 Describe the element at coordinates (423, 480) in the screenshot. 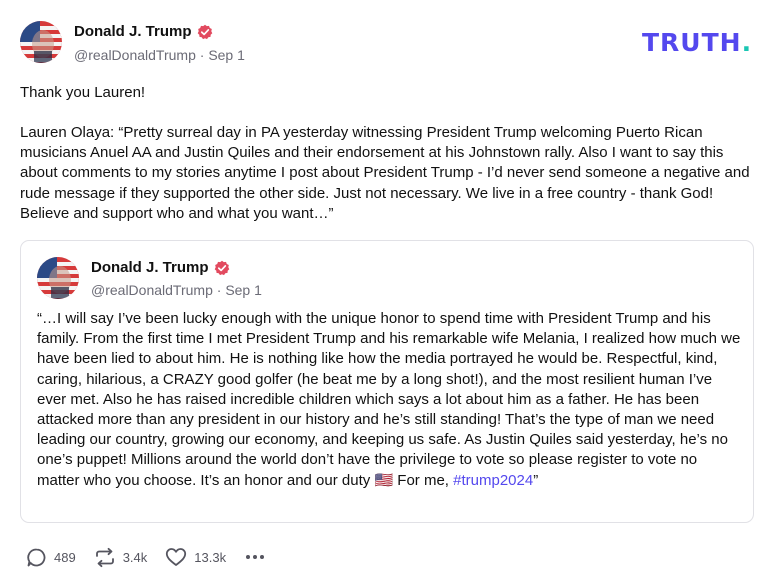

I see `quoted-closing-text: For me,` at that location.